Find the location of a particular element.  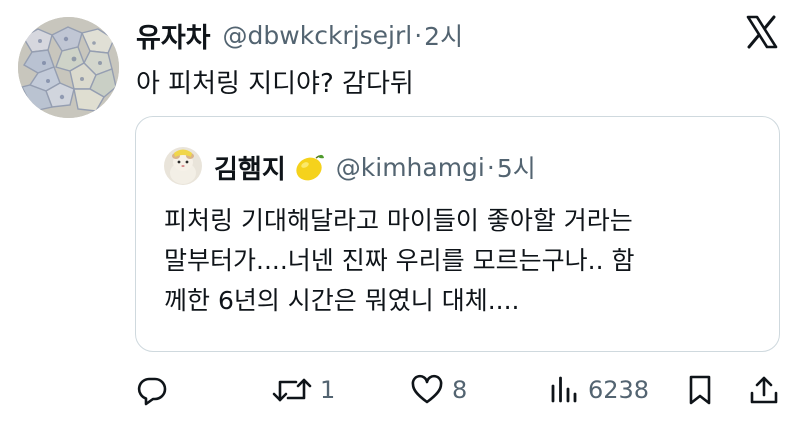

timestamp: 2시 is located at coordinates (443, 35).